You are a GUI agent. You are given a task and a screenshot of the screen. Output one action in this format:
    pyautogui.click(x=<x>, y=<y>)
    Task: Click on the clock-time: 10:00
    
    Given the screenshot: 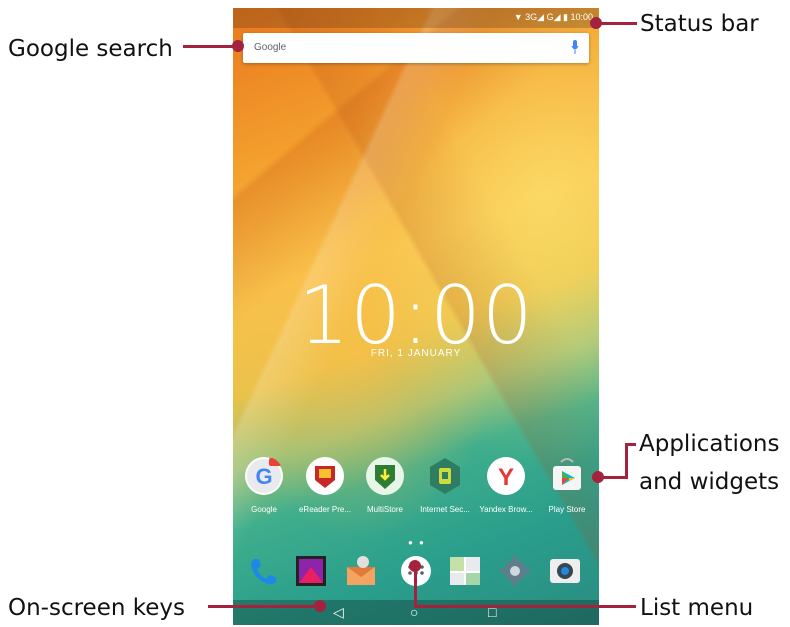 What is the action you would take?
    pyautogui.click(x=416, y=315)
    